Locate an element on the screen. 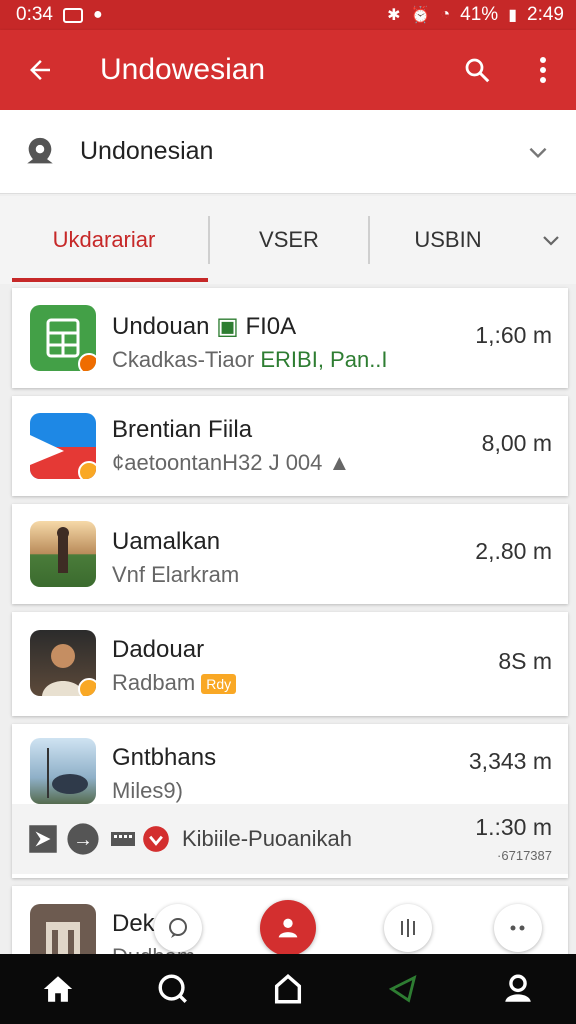  more-horiz-icon is located at coordinates (517, 928).